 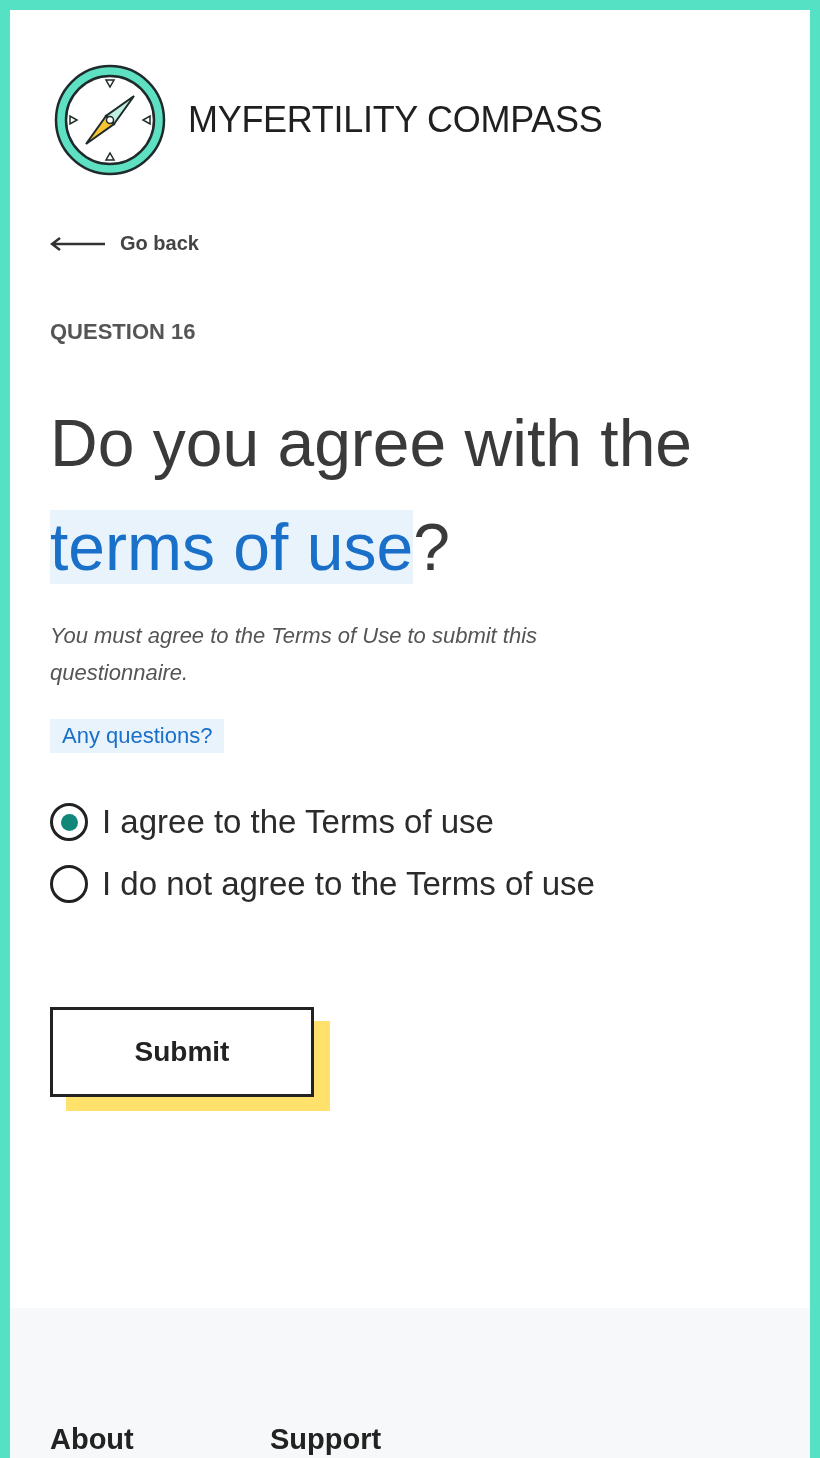 I want to click on terms-of-use-link: terms of use, so click(x=232, y=547).